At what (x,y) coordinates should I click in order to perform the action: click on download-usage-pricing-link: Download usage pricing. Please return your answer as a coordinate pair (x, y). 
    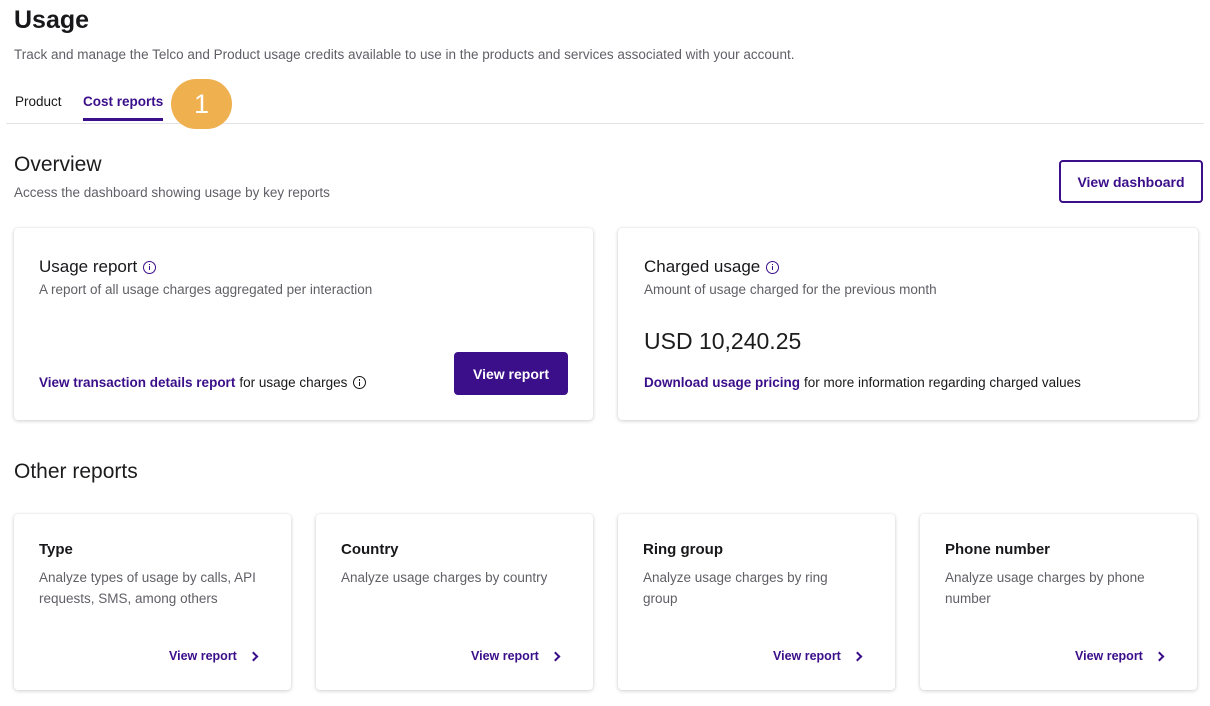
    Looking at the image, I should click on (722, 382).